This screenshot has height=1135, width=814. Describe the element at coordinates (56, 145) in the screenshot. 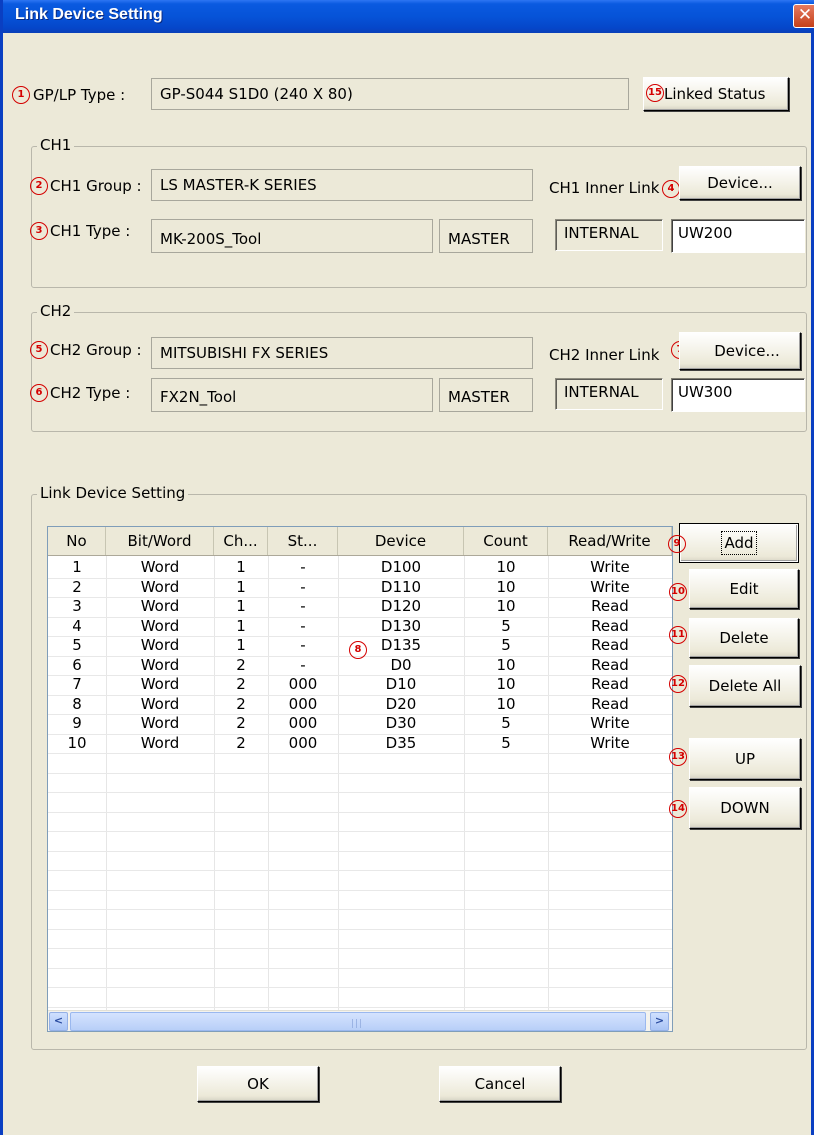

I see `ch1-group-title: CH1` at that location.